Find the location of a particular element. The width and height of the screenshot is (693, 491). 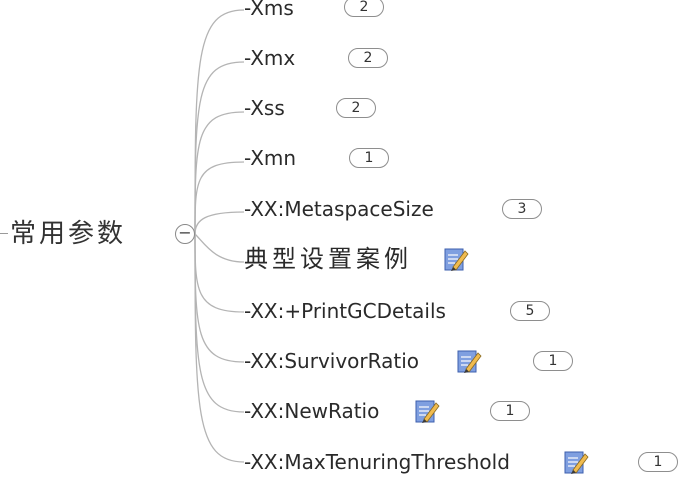

topic-max-tenuring-threshold: -XX:MaxTenuringThreshold is located at coordinates (377, 462).